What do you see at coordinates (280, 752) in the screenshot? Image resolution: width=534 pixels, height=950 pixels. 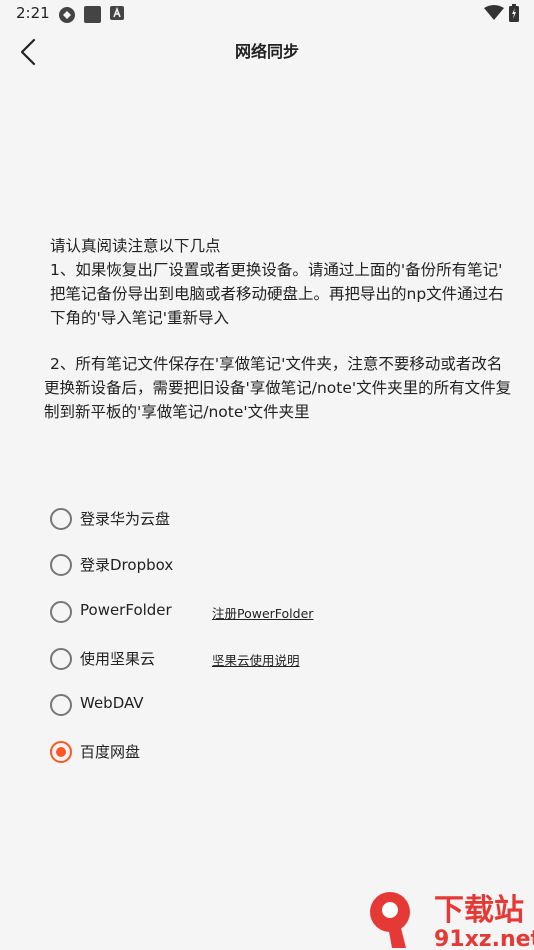 I see `option-baidu-netdisk: 百度网盘` at bounding box center [280, 752].